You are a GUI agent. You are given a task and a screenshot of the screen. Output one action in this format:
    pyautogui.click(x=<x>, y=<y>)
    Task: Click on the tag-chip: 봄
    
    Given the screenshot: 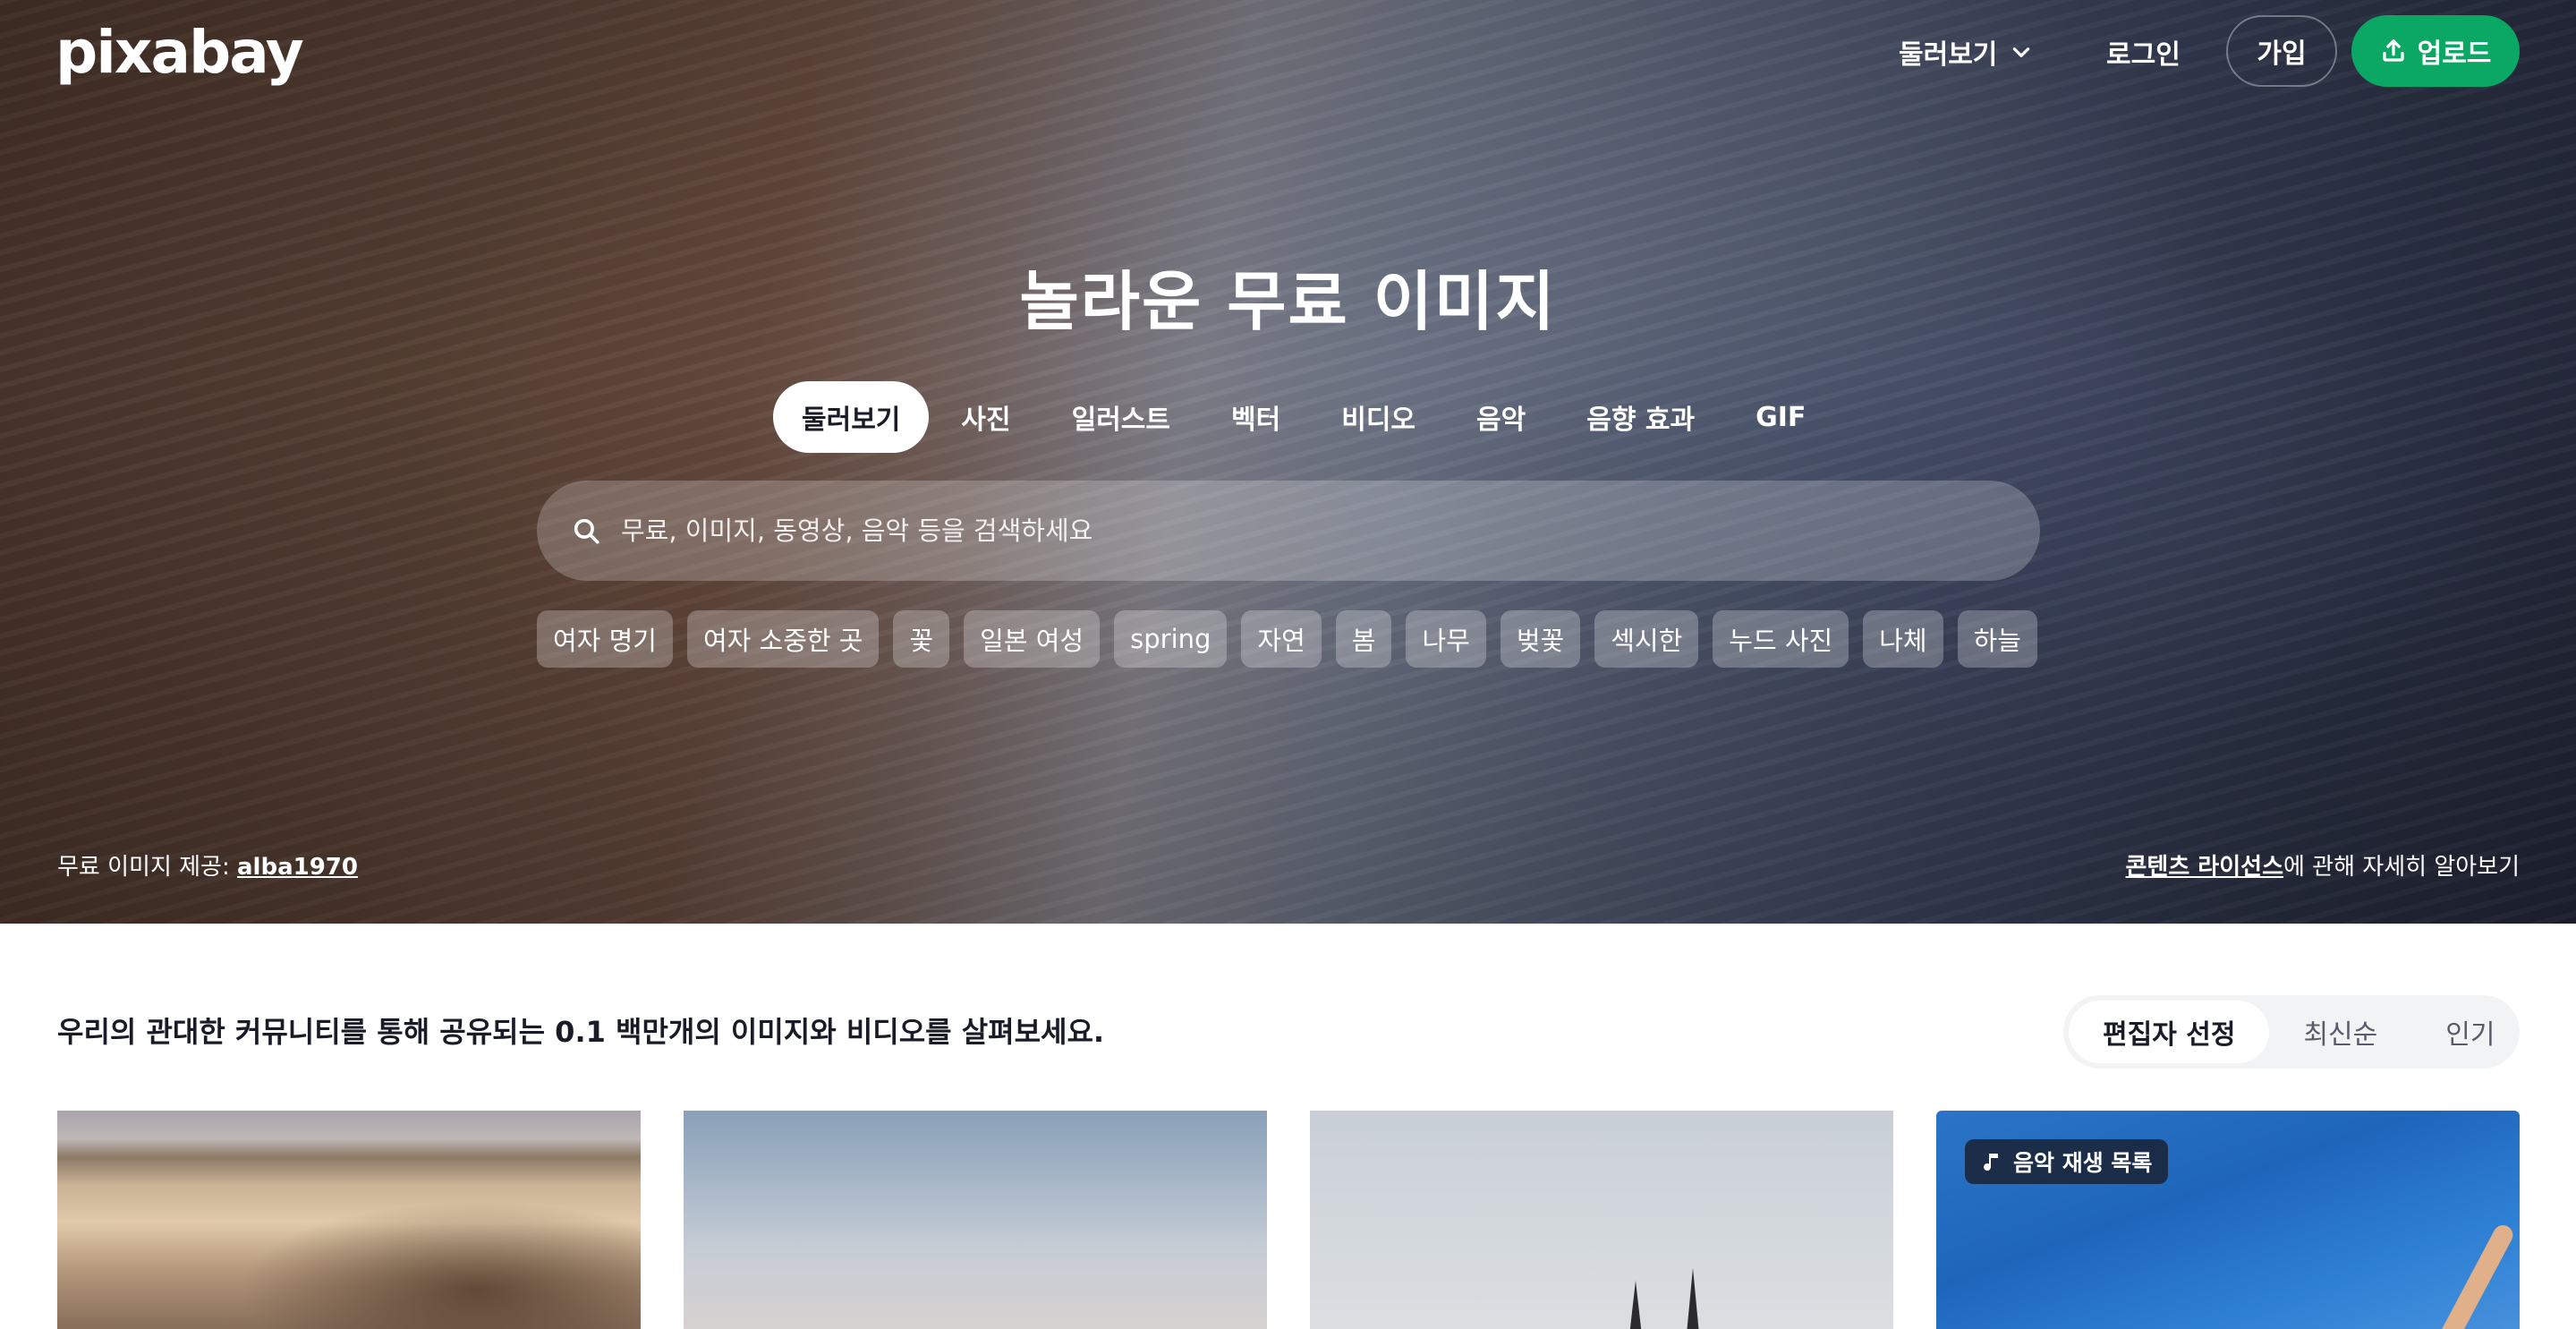 What is the action you would take?
    pyautogui.click(x=1363, y=639)
    